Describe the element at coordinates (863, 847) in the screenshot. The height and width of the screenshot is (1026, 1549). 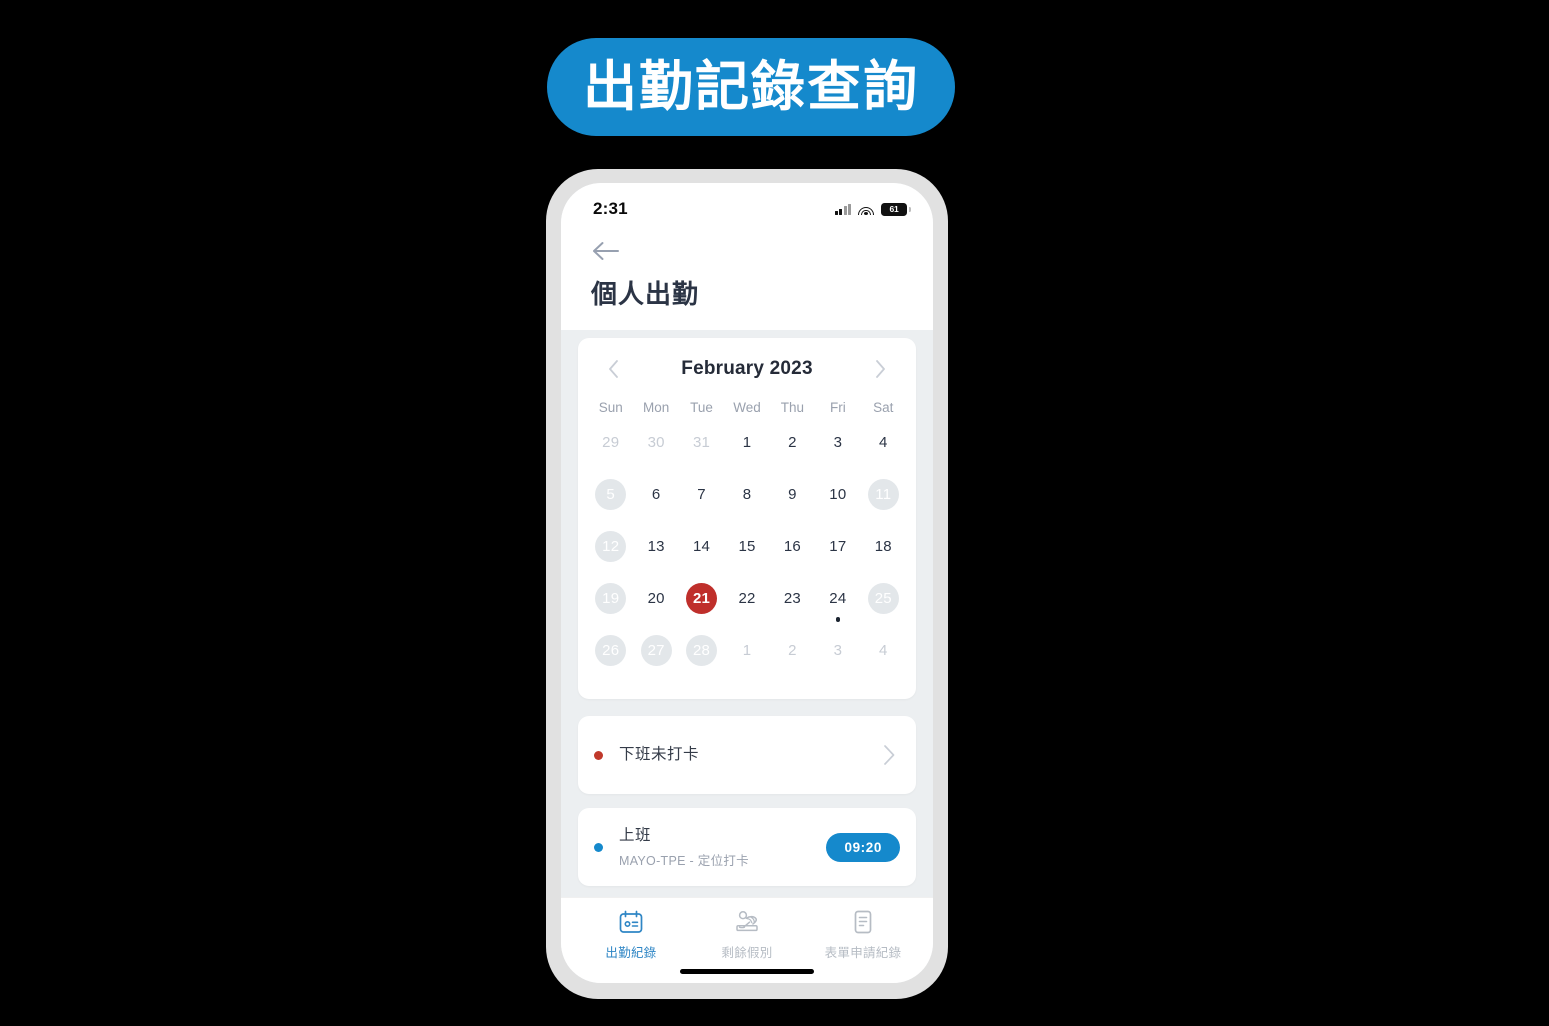
I see `record-time-badge: 09:20` at that location.